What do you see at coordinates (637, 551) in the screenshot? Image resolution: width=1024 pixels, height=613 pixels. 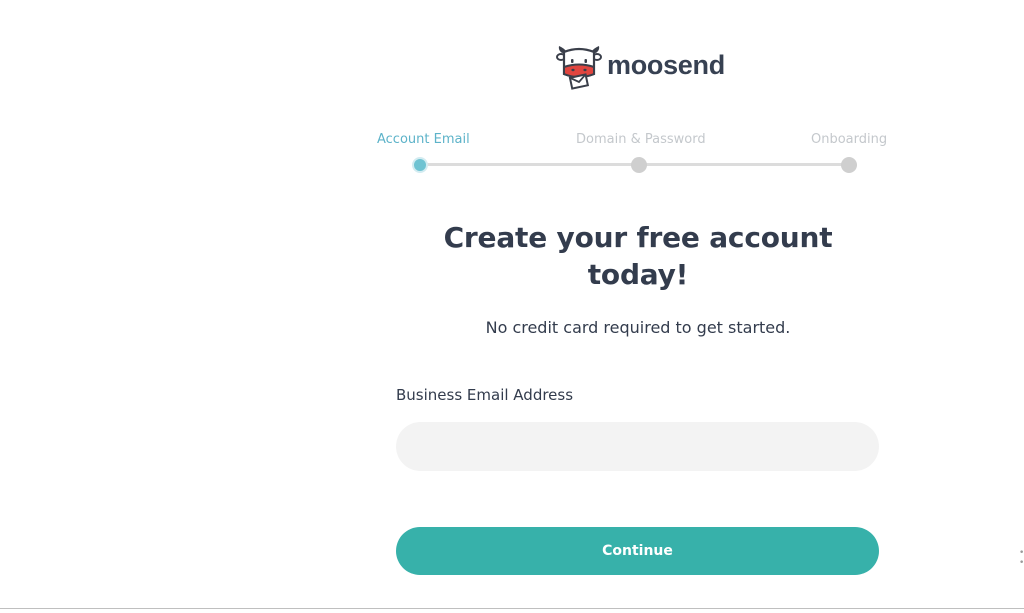 I see `continue-button: Continue` at bounding box center [637, 551].